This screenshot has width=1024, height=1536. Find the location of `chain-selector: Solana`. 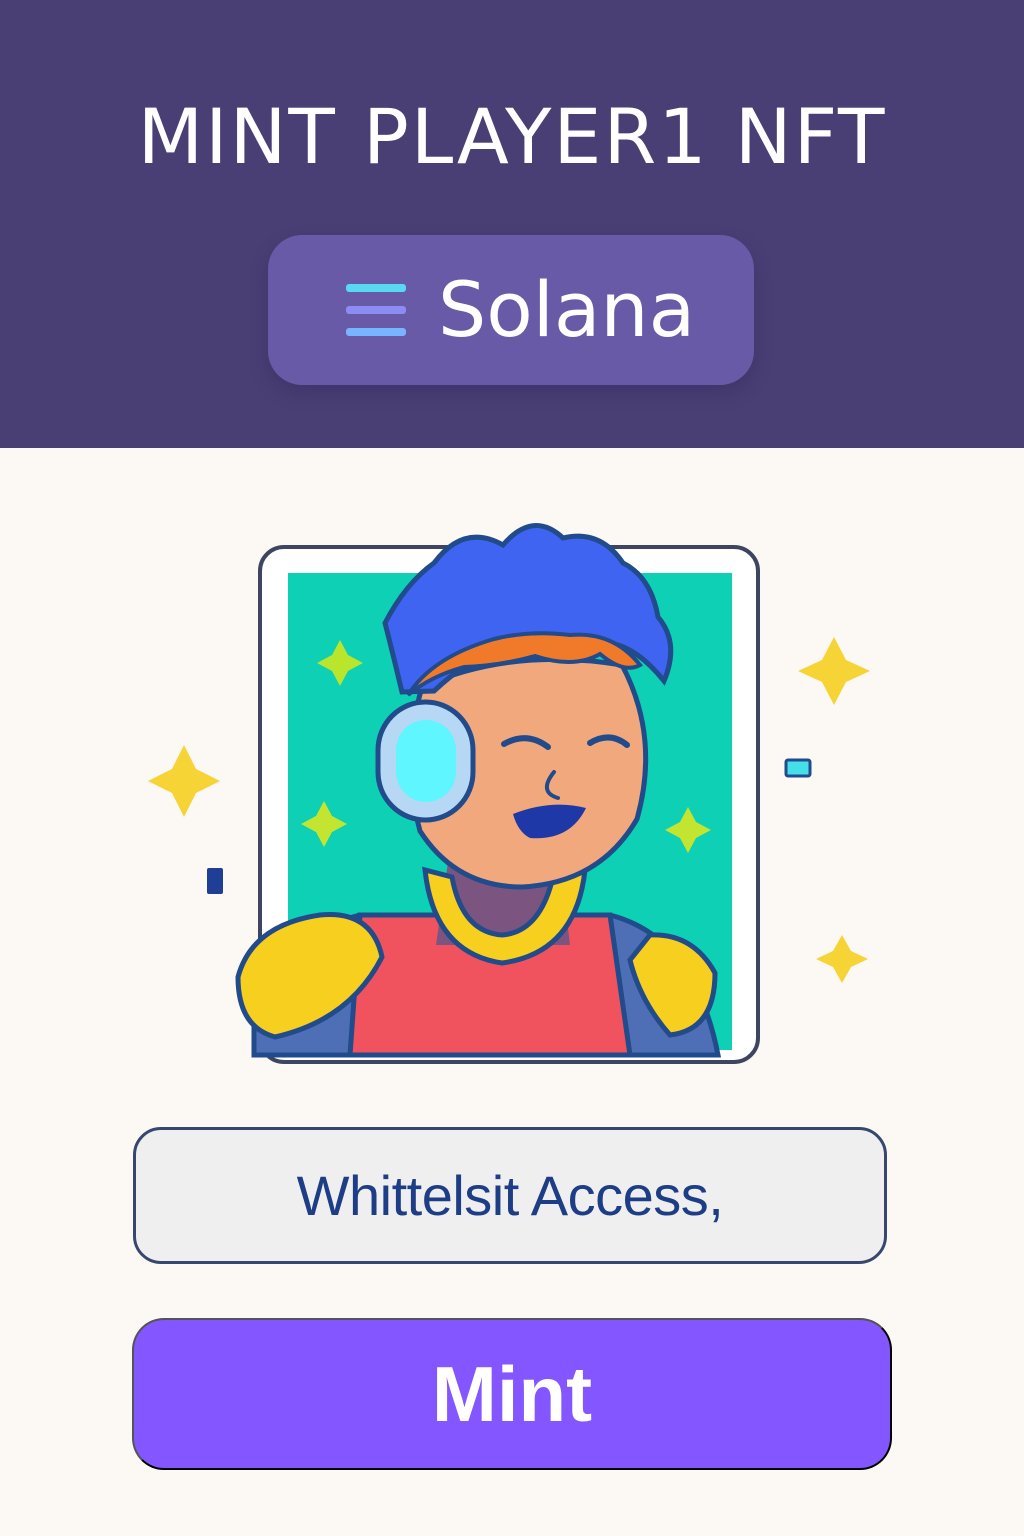

chain-selector: Solana is located at coordinates (511, 310).